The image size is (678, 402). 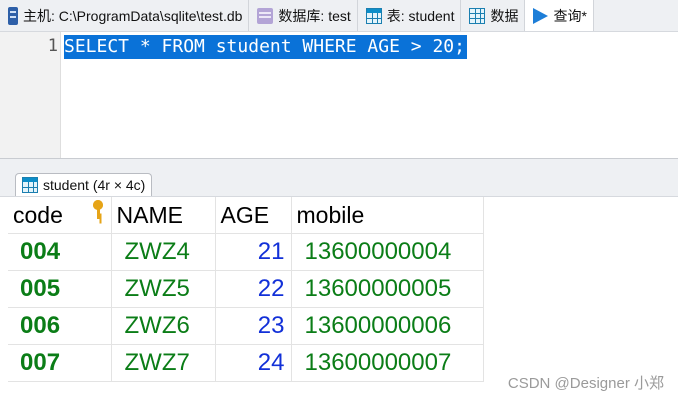 What do you see at coordinates (570, 15) in the screenshot?
I see `tab-query-label: 查询*` at bounding box center [570, 15].